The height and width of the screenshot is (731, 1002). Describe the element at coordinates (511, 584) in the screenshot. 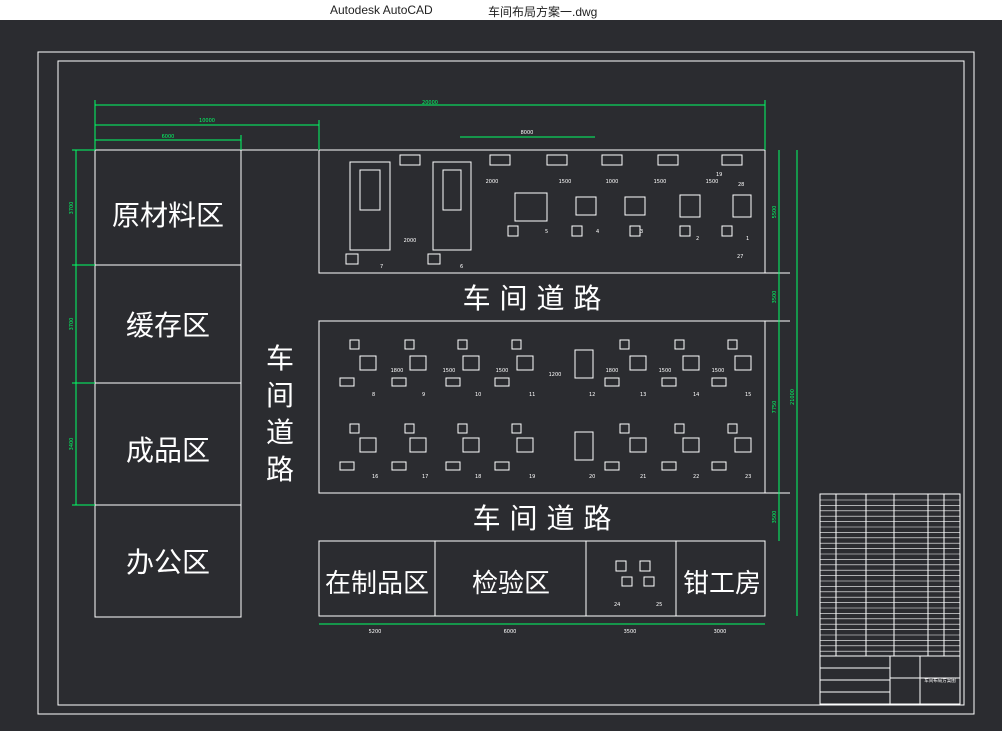

I see `label-inspection: 检验区` at that location.